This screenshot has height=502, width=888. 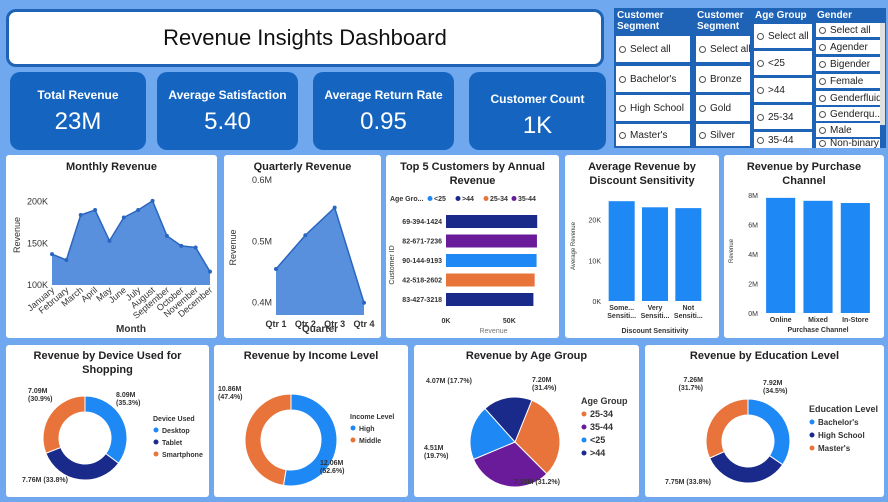 I want to click on slicer-title: Gender, so click(x=835, y=15).